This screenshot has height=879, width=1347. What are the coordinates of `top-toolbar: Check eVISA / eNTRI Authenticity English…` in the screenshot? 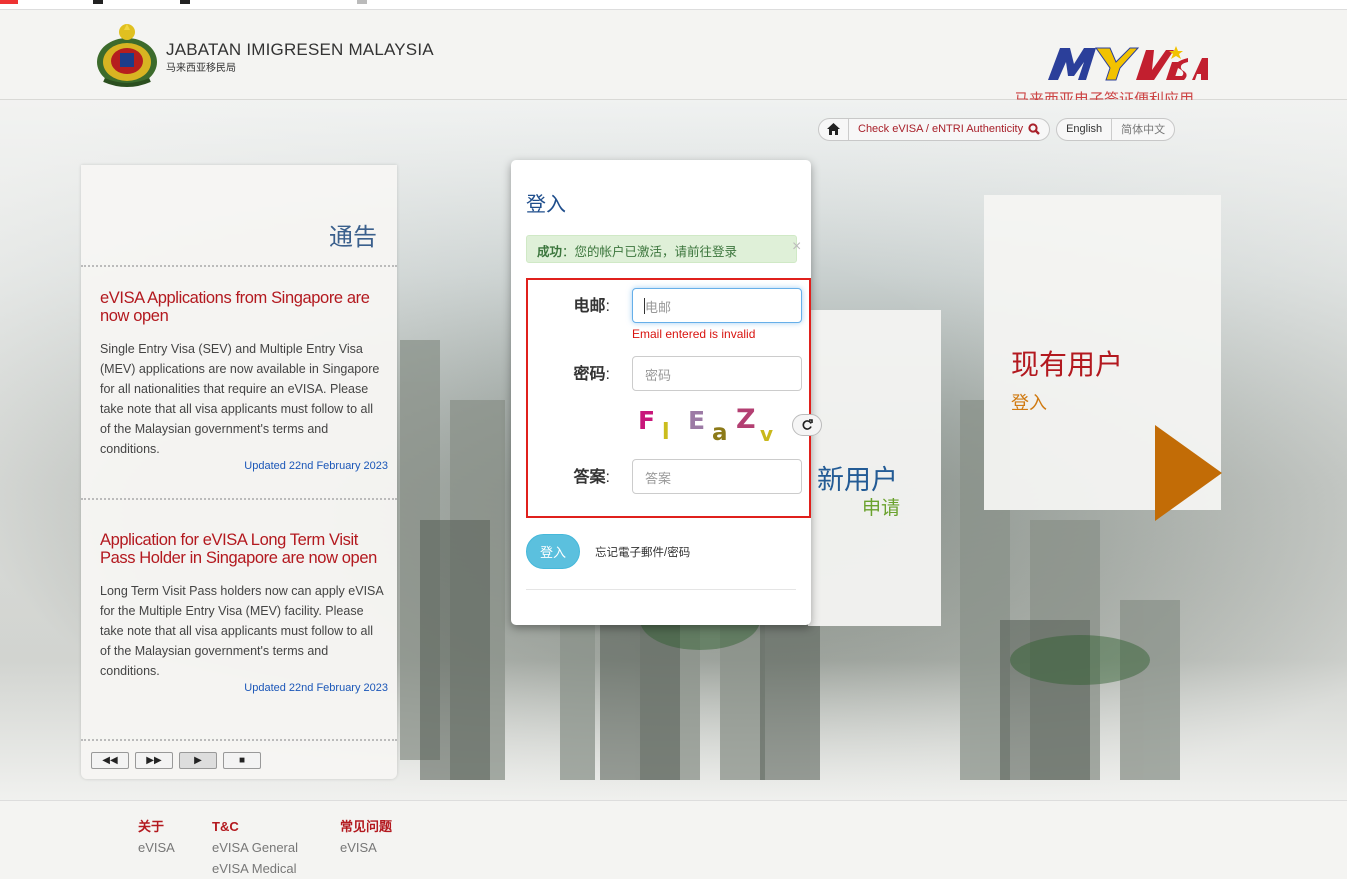 It's located at (997, 129).